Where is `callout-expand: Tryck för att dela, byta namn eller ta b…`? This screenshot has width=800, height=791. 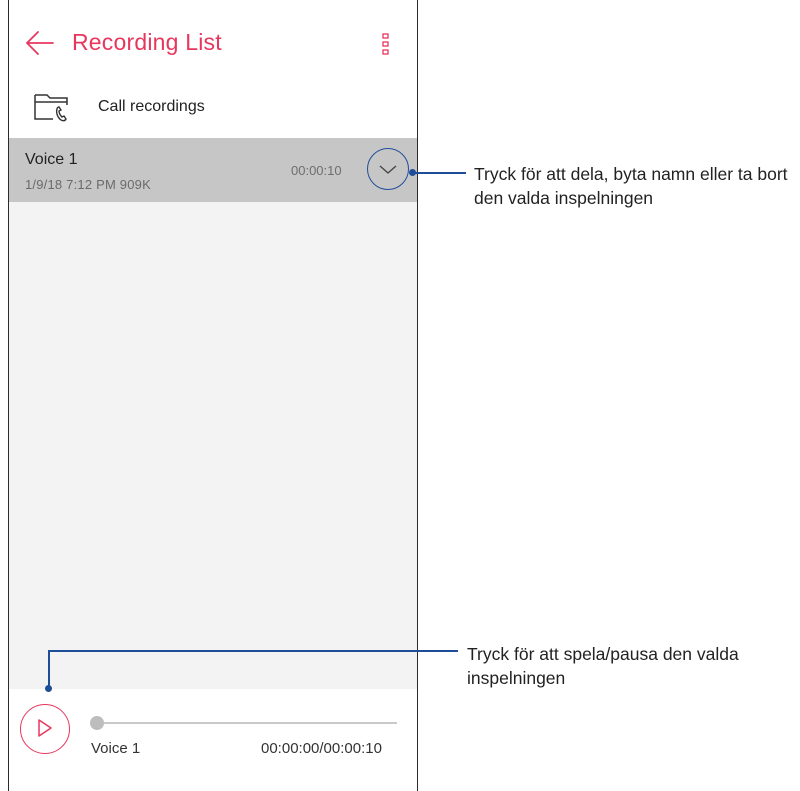
callout-expand: Tryck för att dela, byta namn eller ta b… is located at coordinates (631, 186).